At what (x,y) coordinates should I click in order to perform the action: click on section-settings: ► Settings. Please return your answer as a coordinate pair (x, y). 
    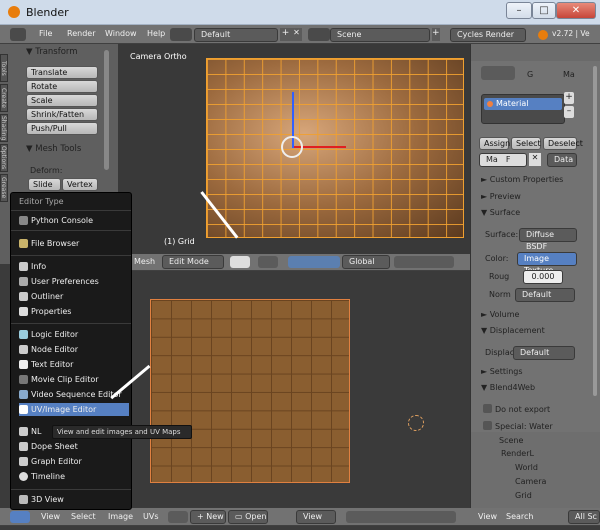
    Looking at the image, I should click on (502, 371).